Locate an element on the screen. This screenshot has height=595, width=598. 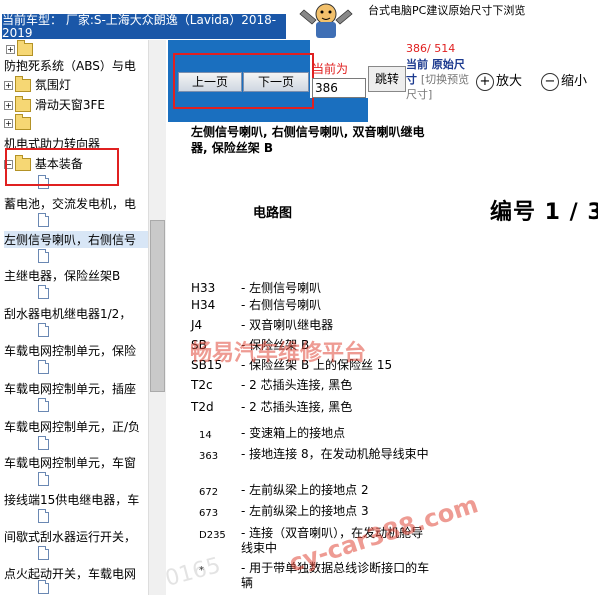
legend-code: 672 is located at coordinates (209, 492).